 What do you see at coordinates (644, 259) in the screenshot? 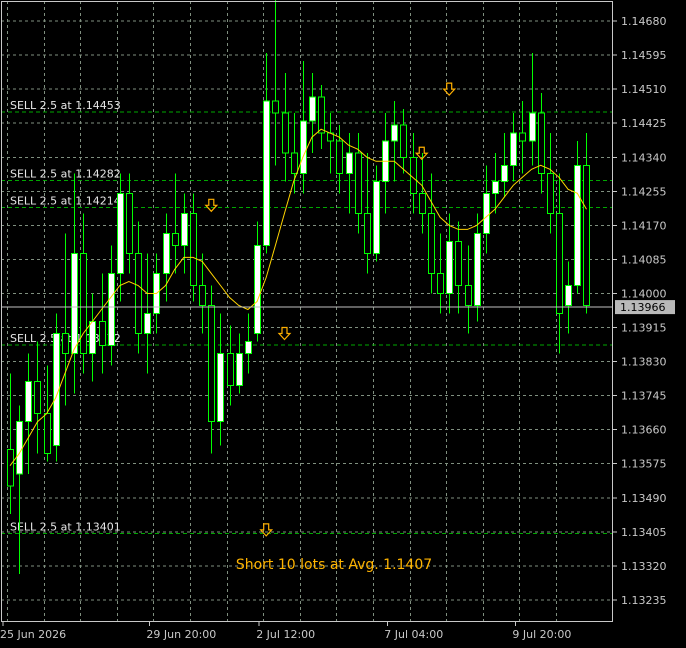
I see `price-tick-label: 1.14085` at bounding box center [644, 259].